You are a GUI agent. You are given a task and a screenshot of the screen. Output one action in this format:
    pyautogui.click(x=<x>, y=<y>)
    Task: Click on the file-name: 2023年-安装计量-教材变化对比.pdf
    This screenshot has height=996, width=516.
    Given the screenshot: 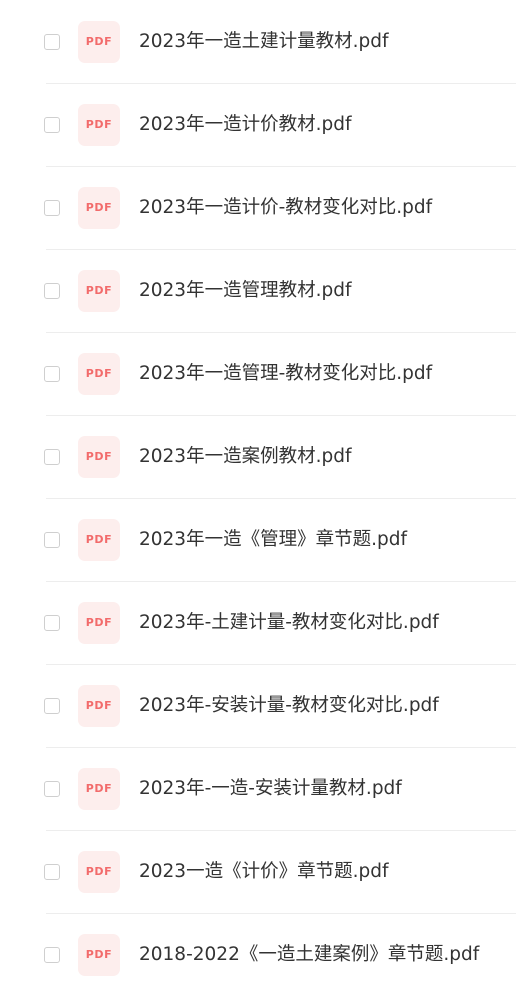 What is the action you would take?
    pyautogui.click(x=289, y=705)
    